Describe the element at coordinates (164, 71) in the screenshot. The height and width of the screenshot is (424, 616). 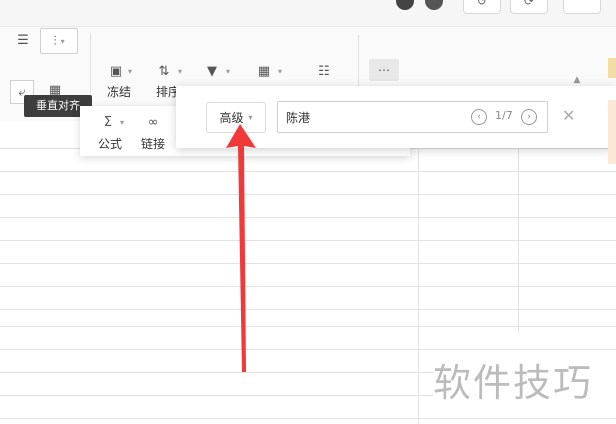
I see `sort-icon: ⇅` at that location.